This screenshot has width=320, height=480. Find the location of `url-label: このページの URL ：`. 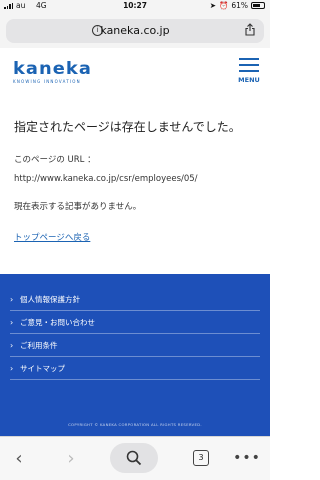

url-label: このページの URL ： is located at coordinates (55, 160).